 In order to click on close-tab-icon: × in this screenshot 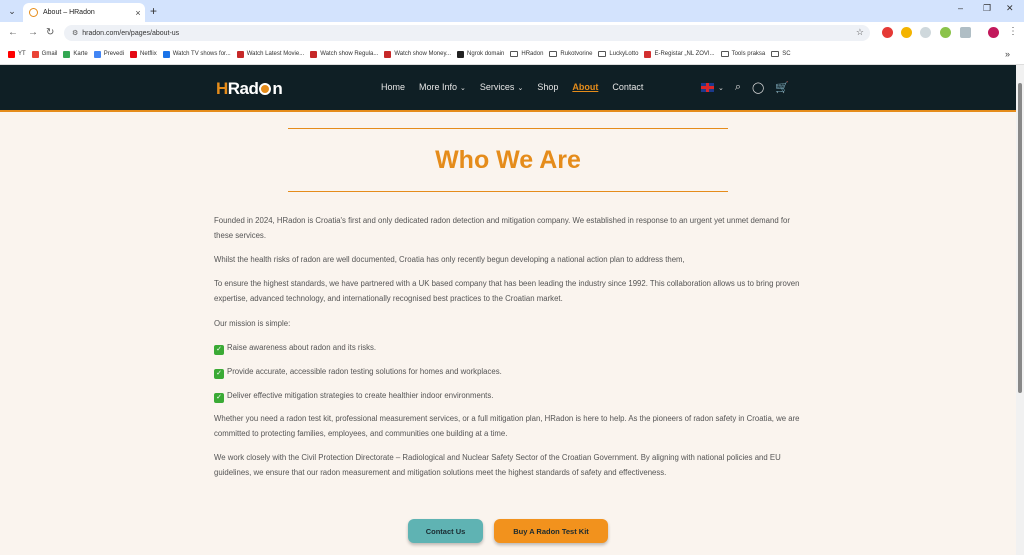, I will do `click(138, 13)`.